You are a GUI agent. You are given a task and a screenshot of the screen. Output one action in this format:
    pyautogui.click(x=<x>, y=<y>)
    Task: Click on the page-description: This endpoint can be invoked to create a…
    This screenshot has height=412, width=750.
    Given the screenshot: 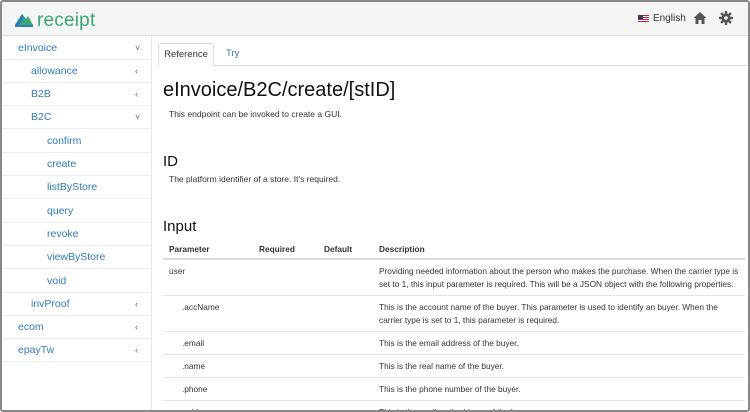 What is the action you would take?
    pyautogui.click(x=255, y=114)
    